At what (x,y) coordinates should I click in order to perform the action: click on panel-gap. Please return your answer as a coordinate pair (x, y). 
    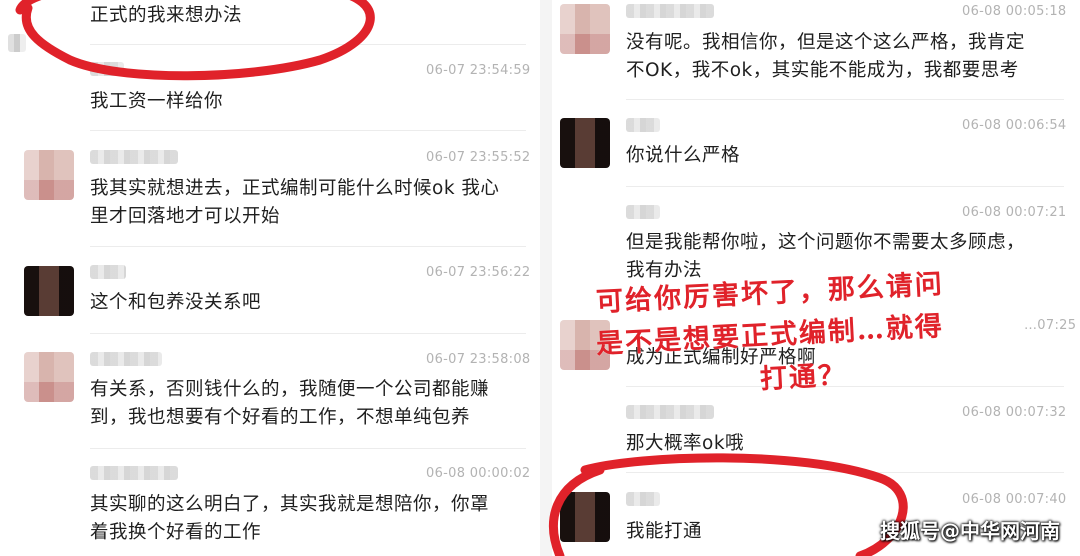
    Looking at the image, I should click on (546, 278).